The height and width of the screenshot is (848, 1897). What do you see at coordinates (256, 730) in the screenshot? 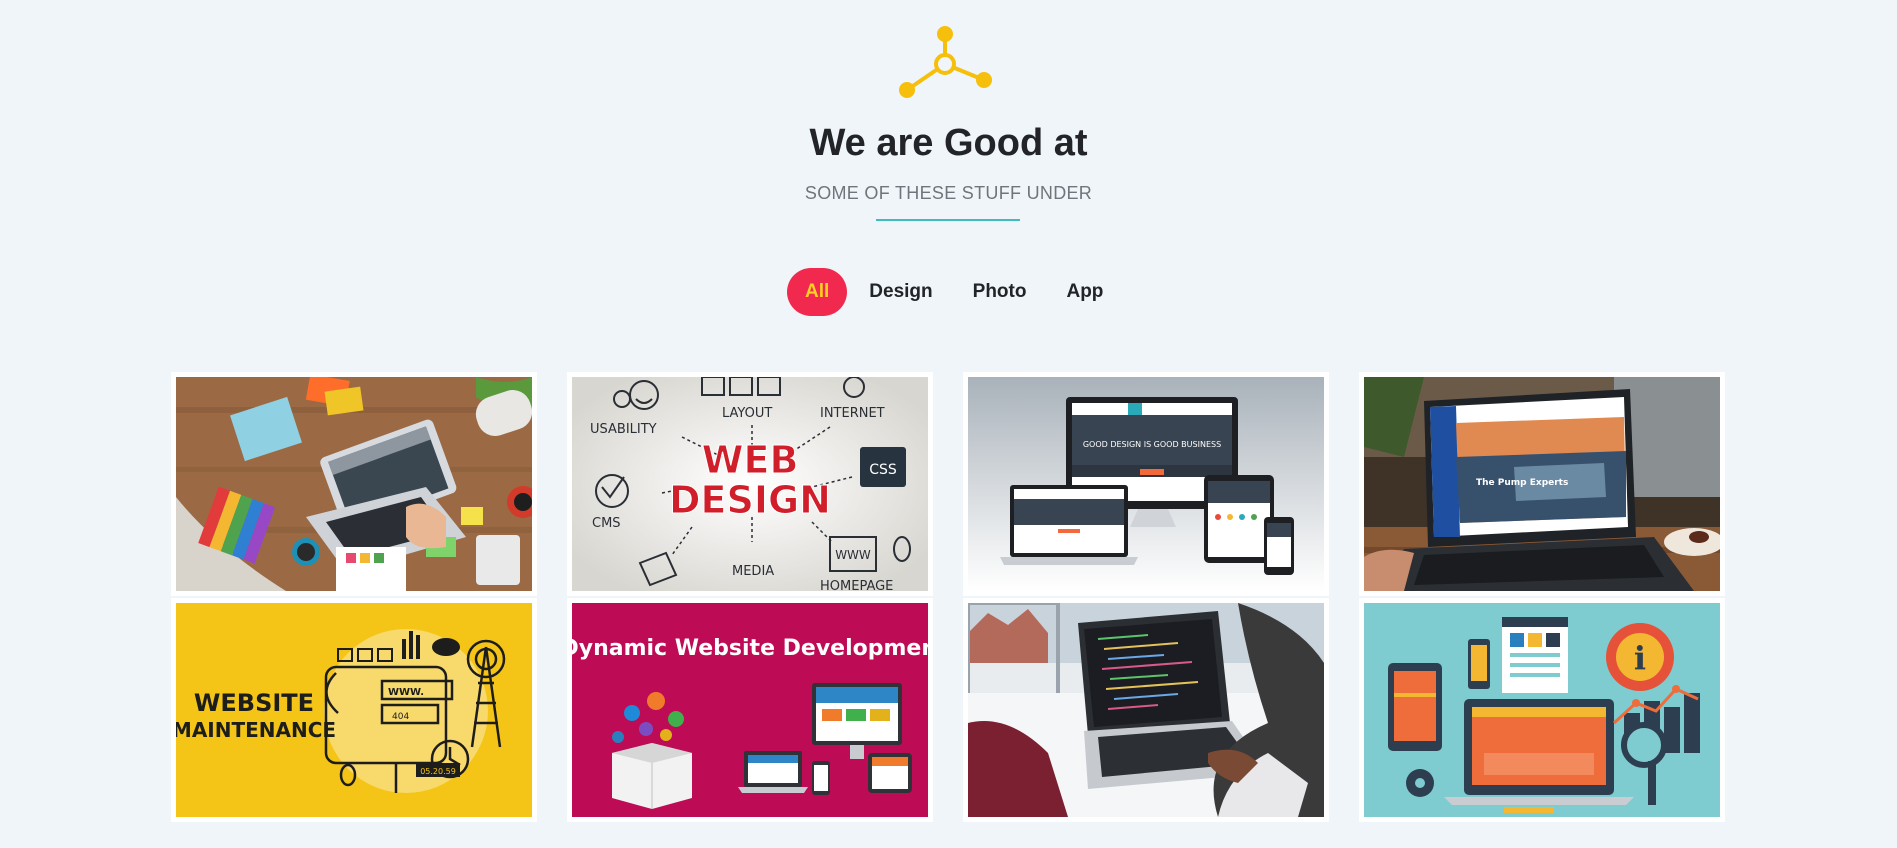
I see `maintenance-title-2: MAINTENANCE` at bounding box center [256, 730].